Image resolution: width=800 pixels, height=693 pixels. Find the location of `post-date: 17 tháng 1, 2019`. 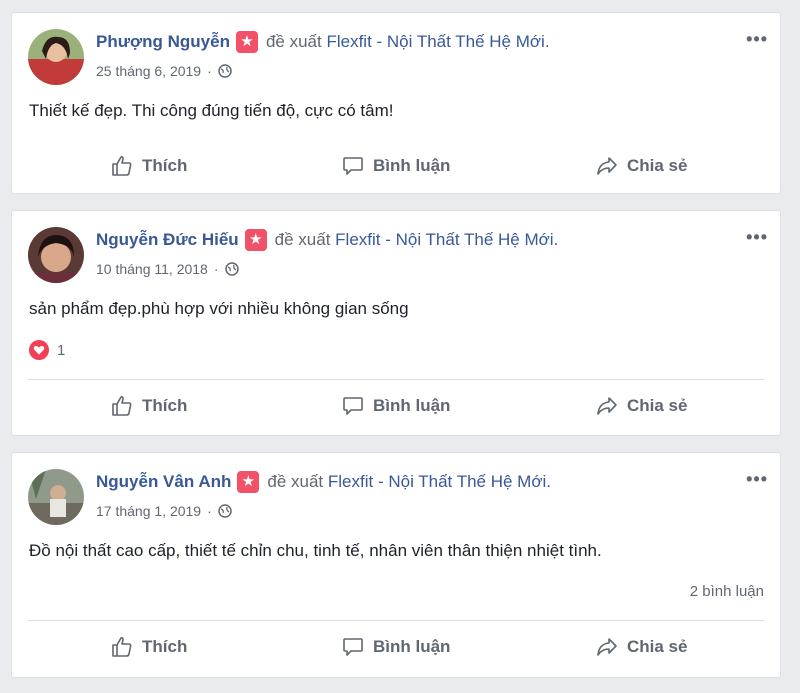

post-date: 17 tháng 1, 2019 is located at coordinates (148, 511).